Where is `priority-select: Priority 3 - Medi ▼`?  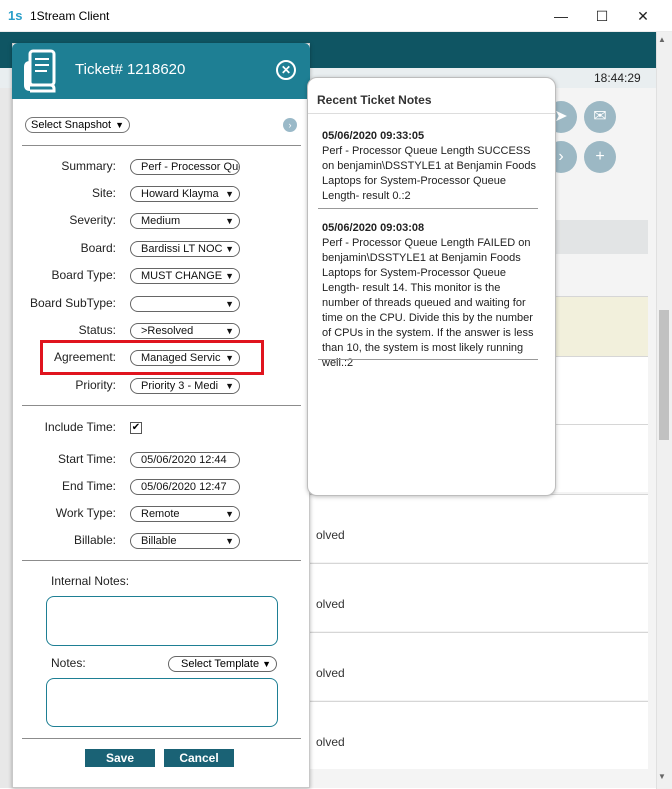
priority-select: Priority 3 - Medi ▼ is located at coordinates (185, 386).